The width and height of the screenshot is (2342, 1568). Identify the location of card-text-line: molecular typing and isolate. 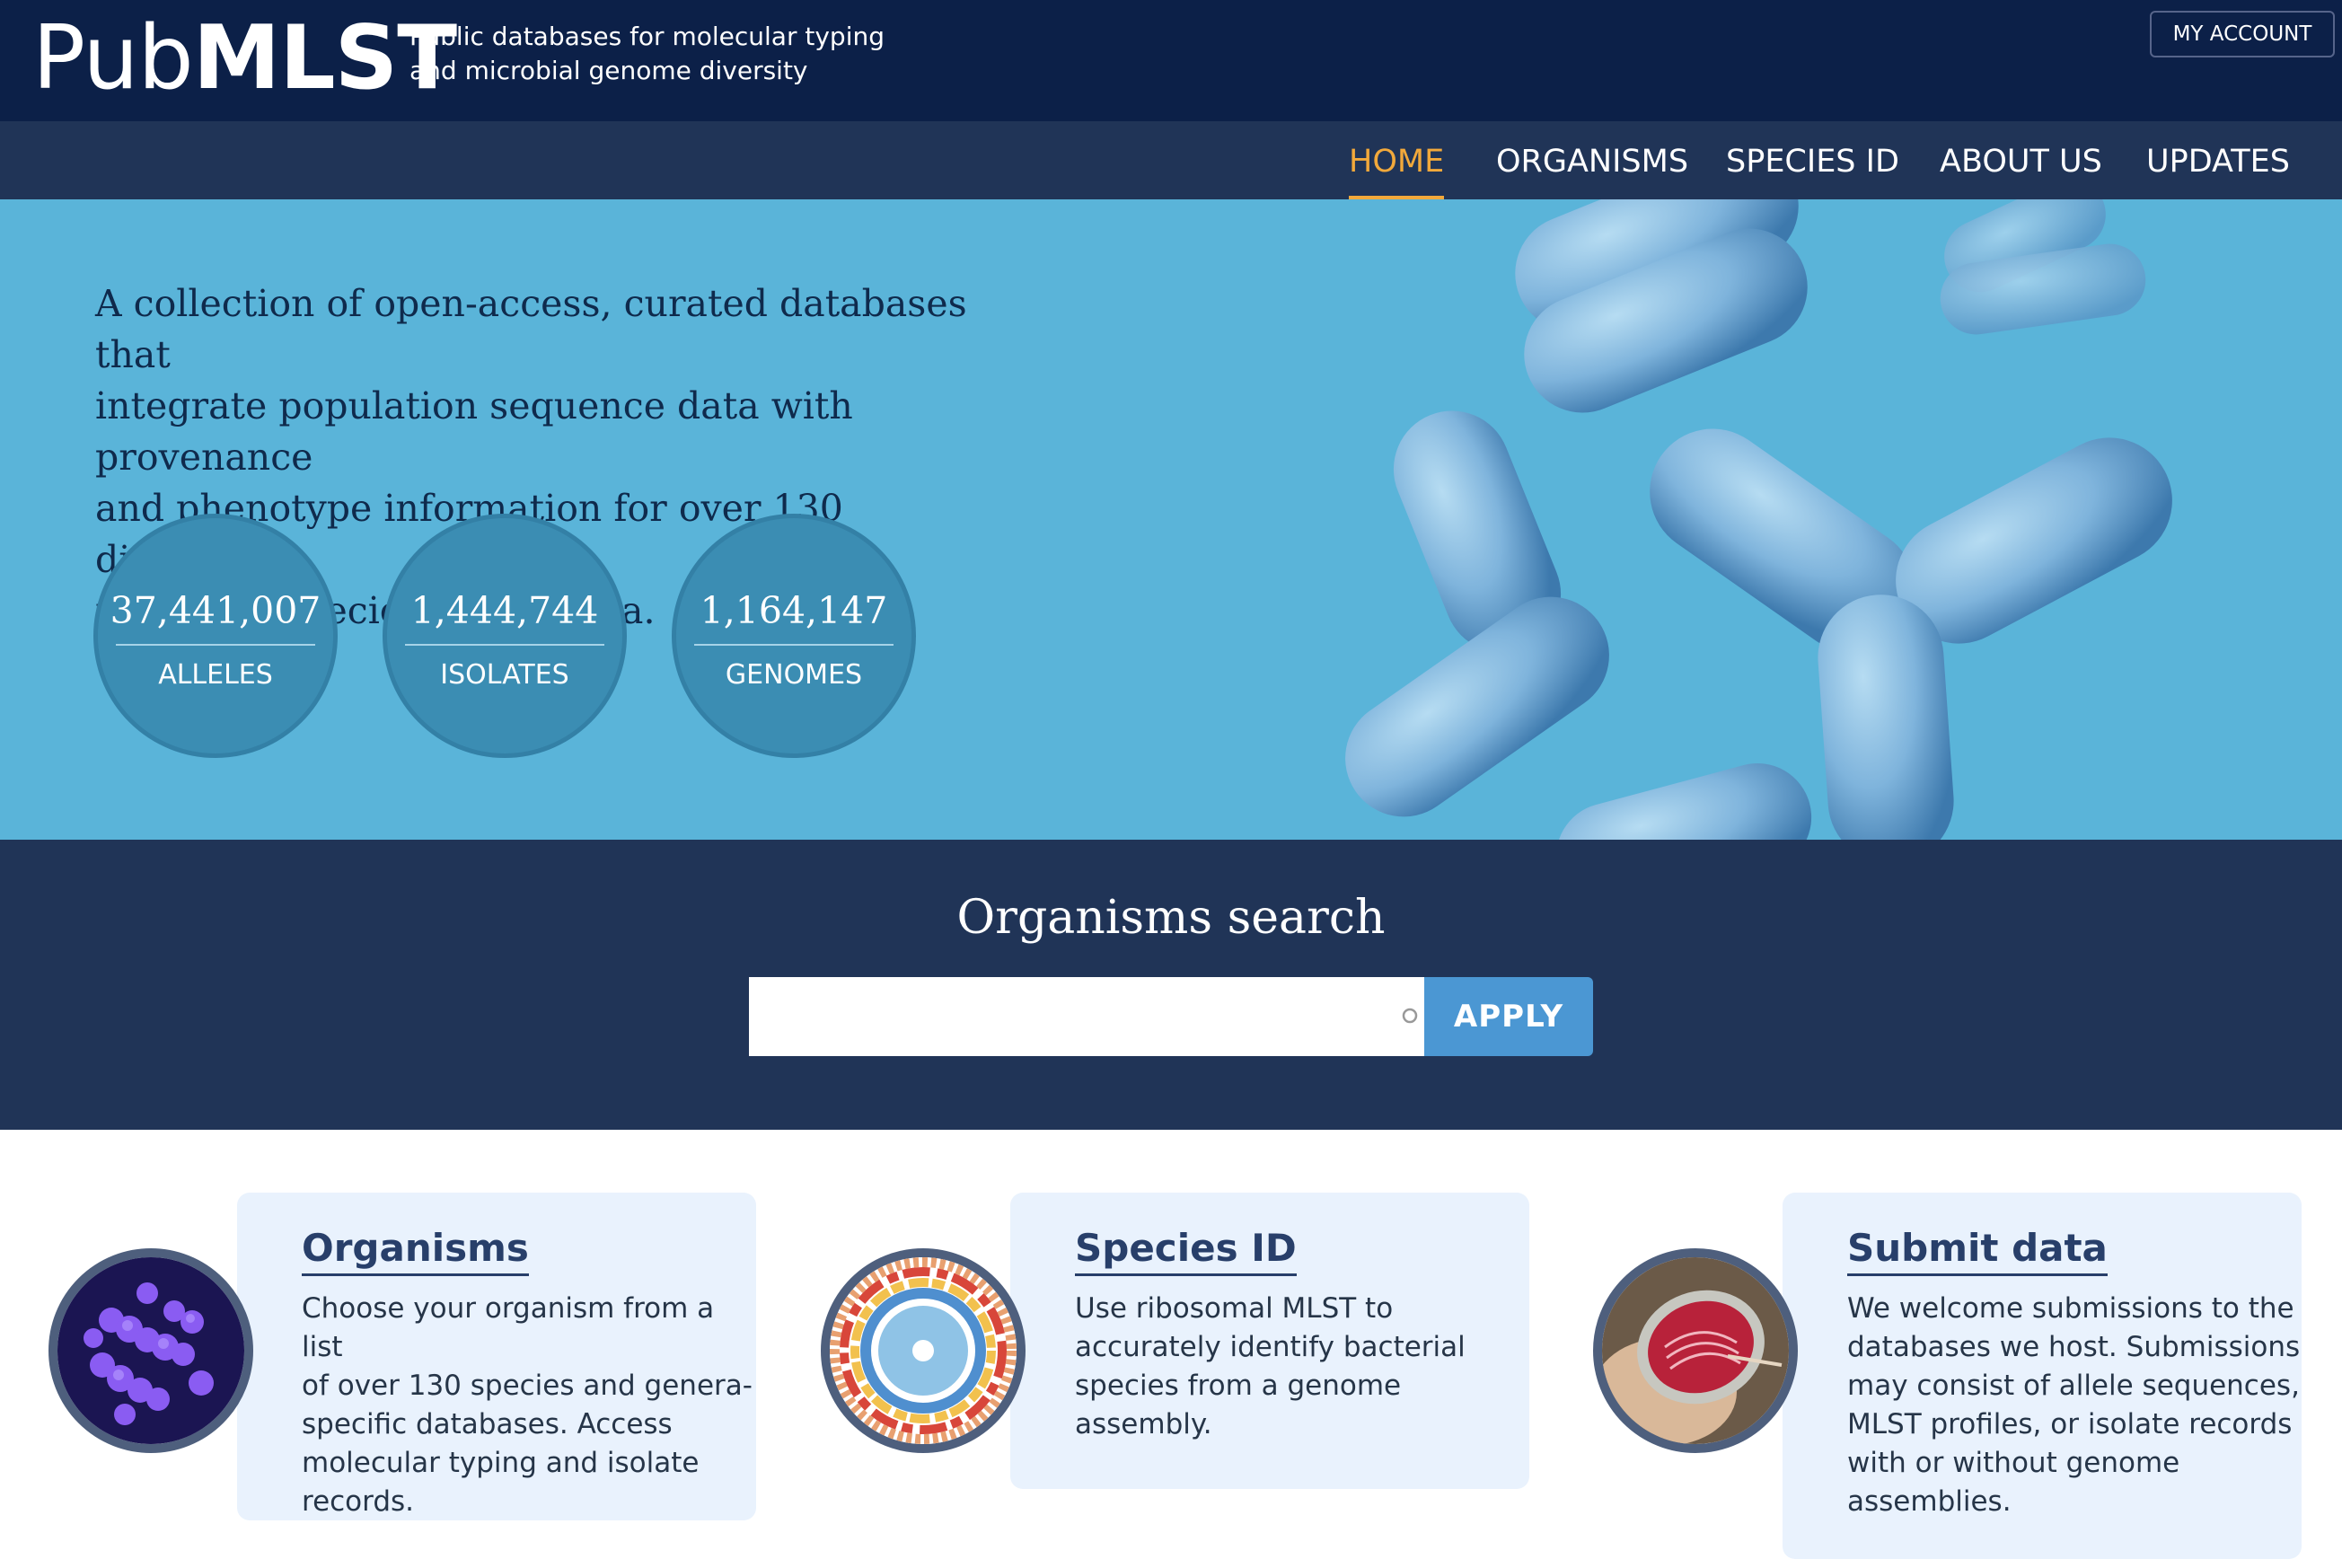
(501, 1463).